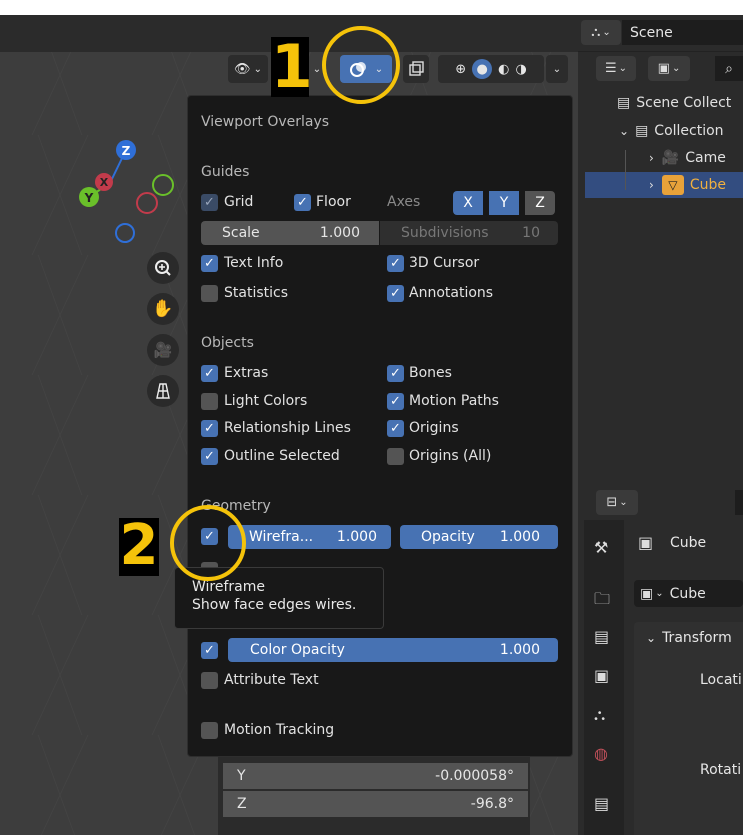  Describe the element at coordinates (395, 428) in the screenshot. I see `origins-checkbox: ✓` at that location.